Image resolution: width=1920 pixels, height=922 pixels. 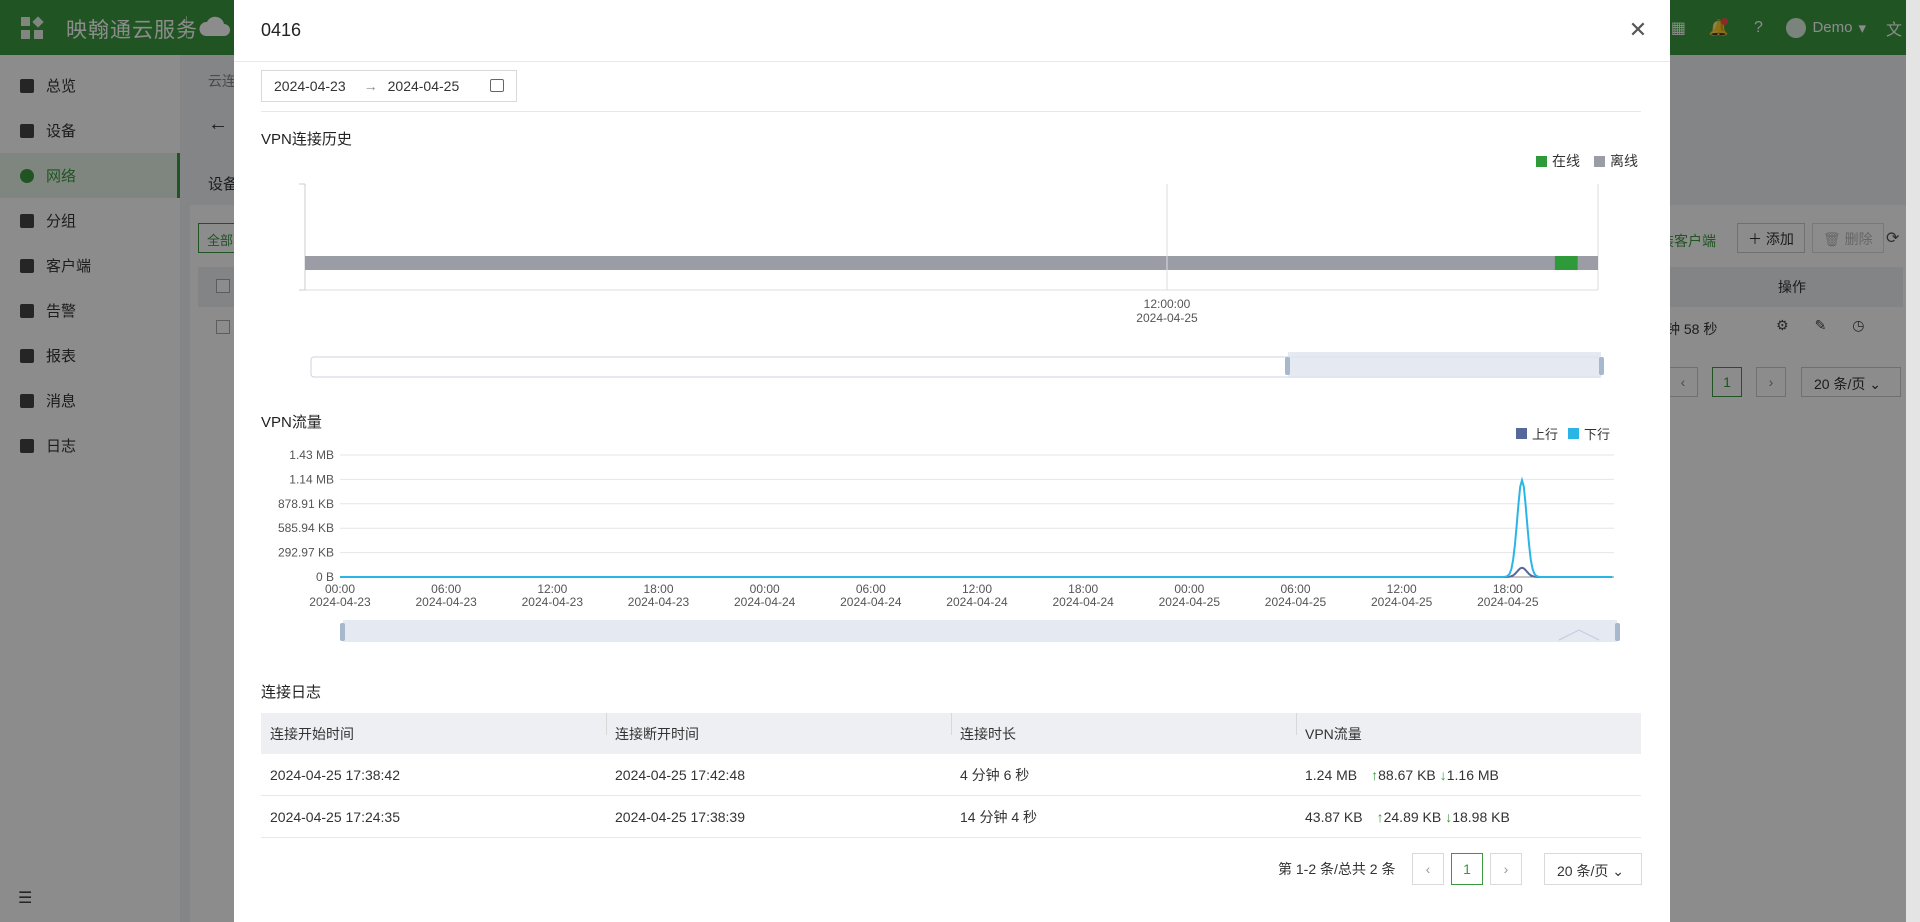 I want to click on cell-duration: 4 分钟 6 秒, so click(x=995, y=774).